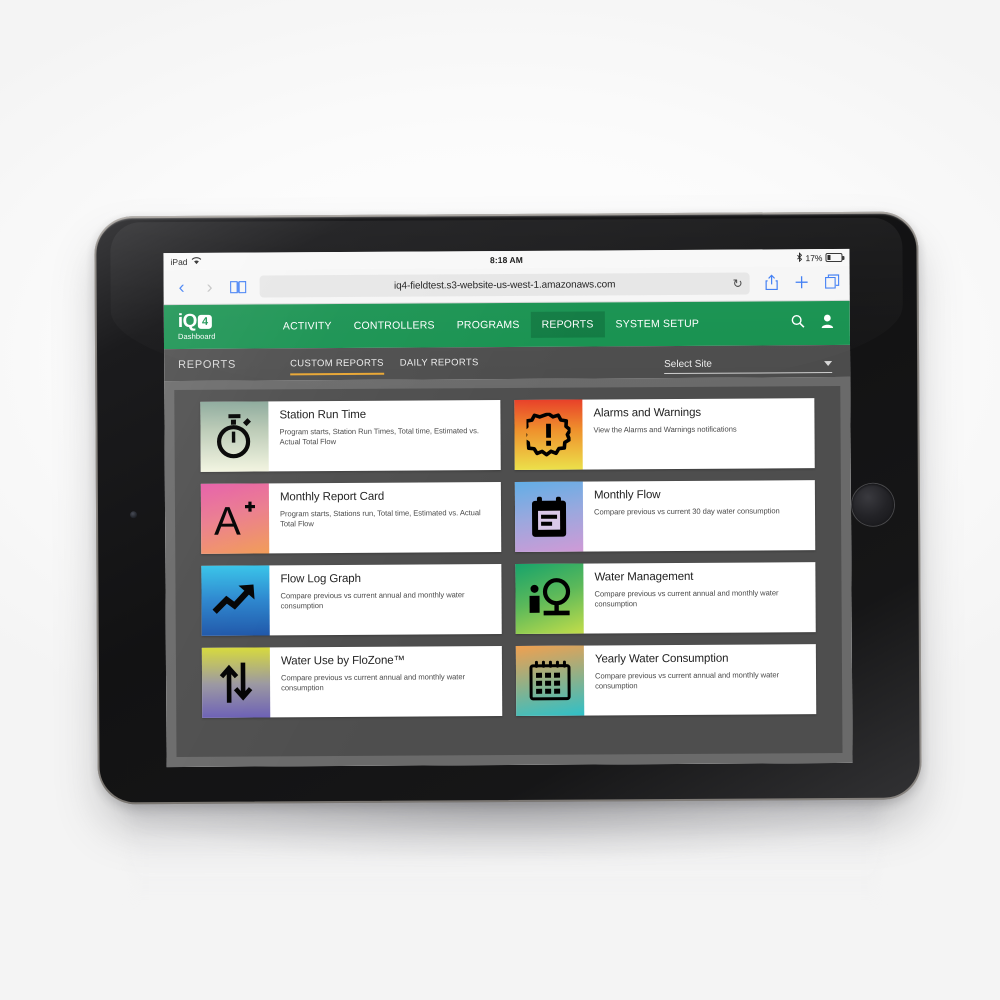 This screenshot has height=1000, width=1000. What do you see at coordinates (488, 325) in the screenshot?
I see `nav-item-programs: PROGRAMS` at bounding box center [488, 325].